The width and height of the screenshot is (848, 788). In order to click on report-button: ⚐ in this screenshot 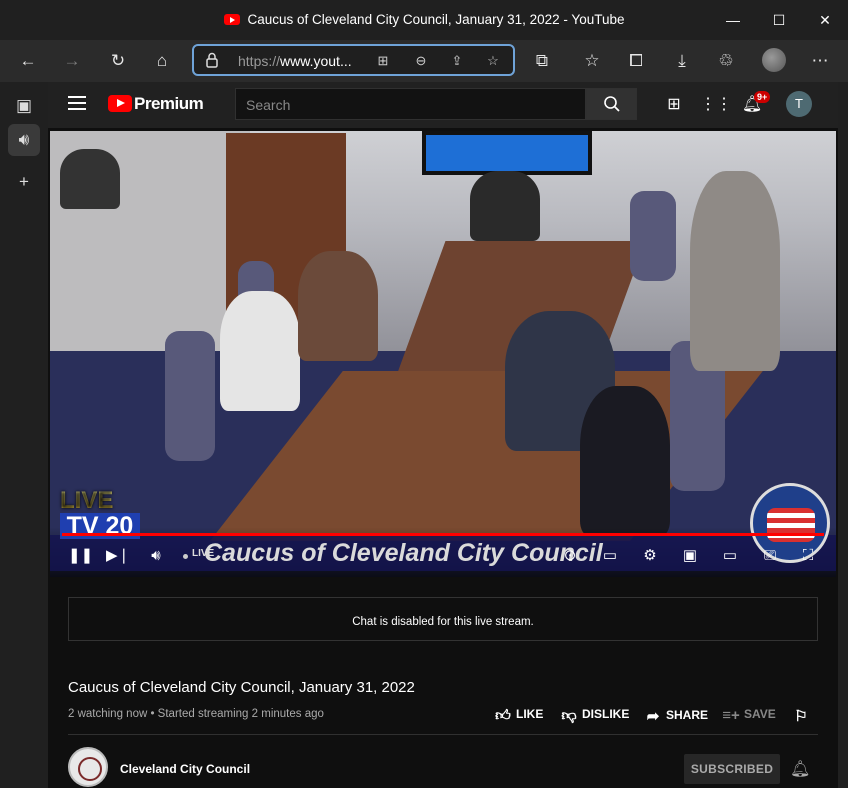, I will do `click(803, 717)`.